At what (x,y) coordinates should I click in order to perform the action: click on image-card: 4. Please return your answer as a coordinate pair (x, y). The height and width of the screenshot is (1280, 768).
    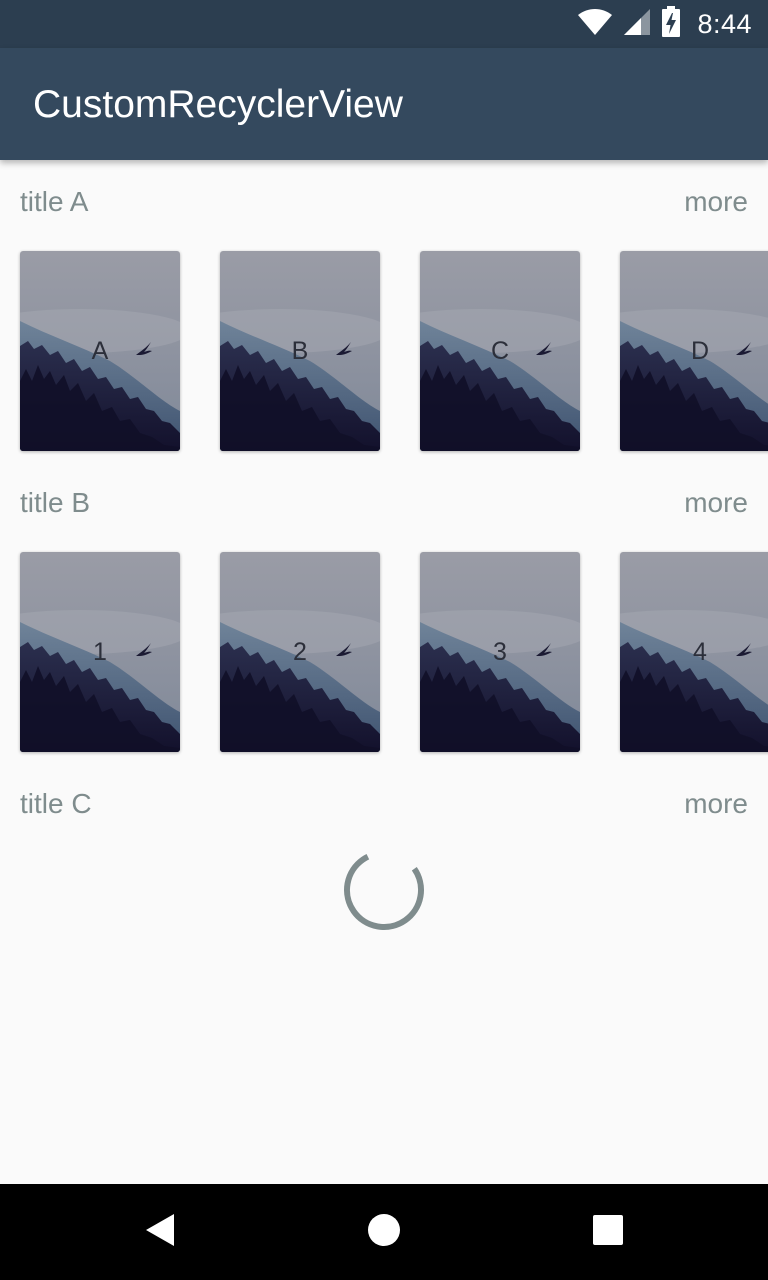
    Looking at the image, I should click on (694, 652).